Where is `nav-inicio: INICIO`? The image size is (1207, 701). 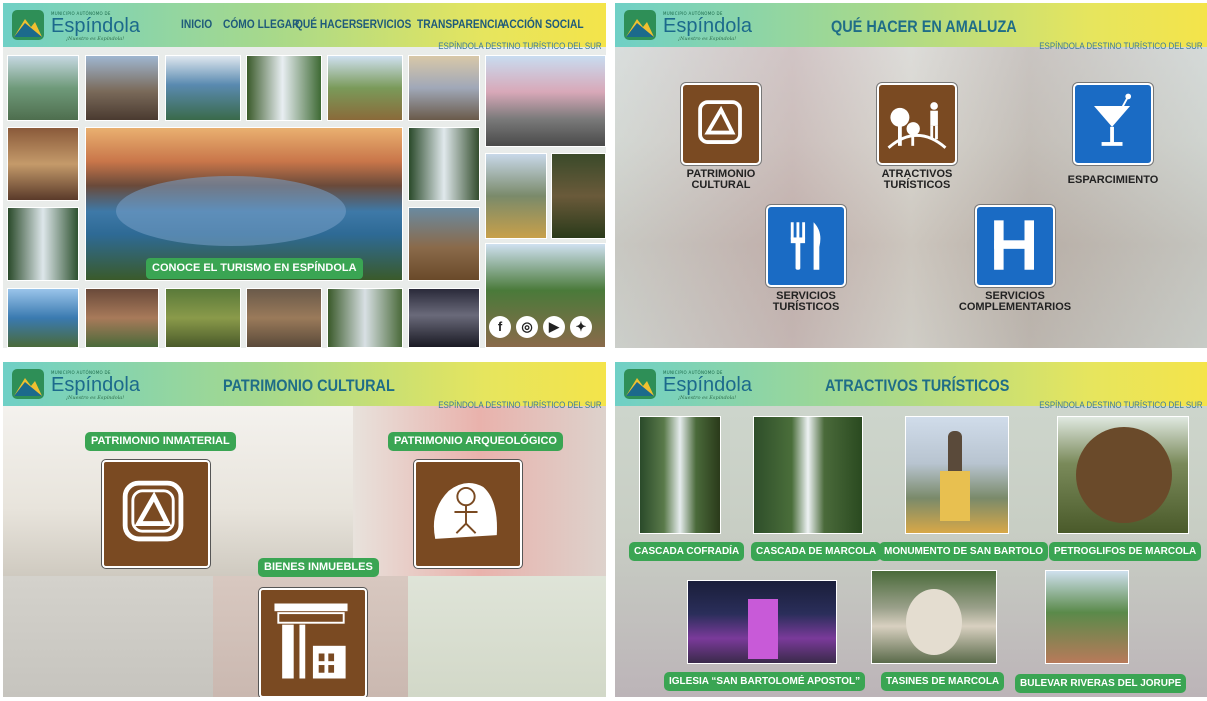
nav-inicio: INICIO is located at coordinates (196, 24).